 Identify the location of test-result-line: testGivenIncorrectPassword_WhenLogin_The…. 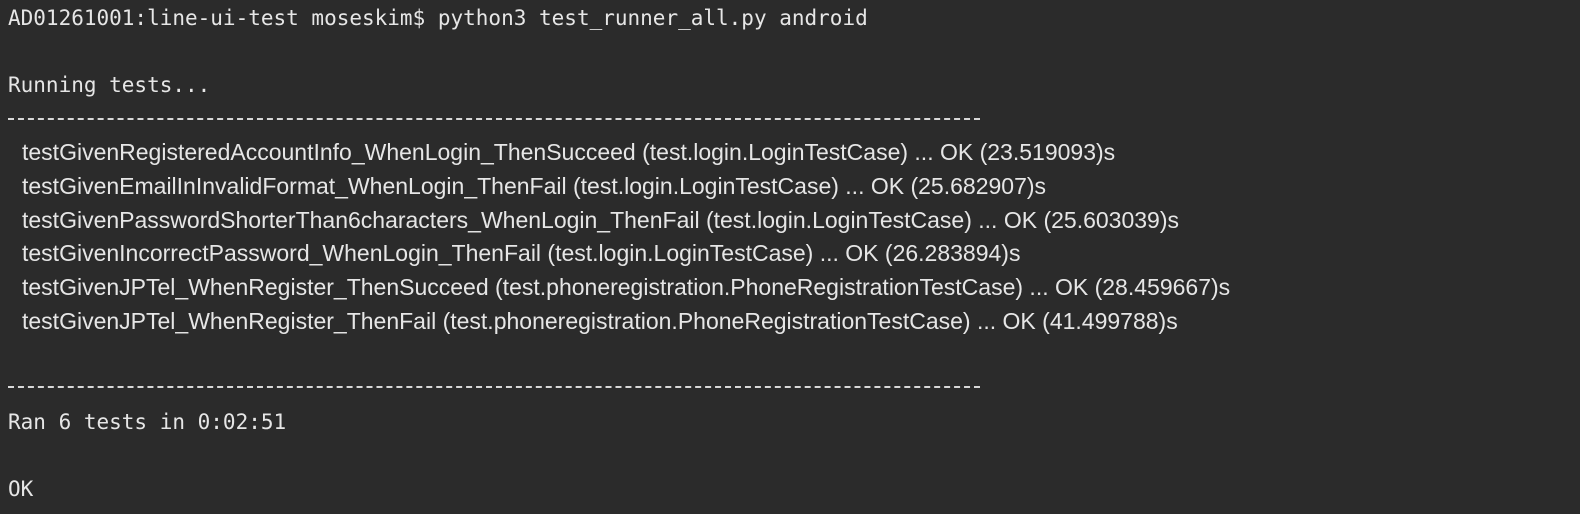
(521, 253).